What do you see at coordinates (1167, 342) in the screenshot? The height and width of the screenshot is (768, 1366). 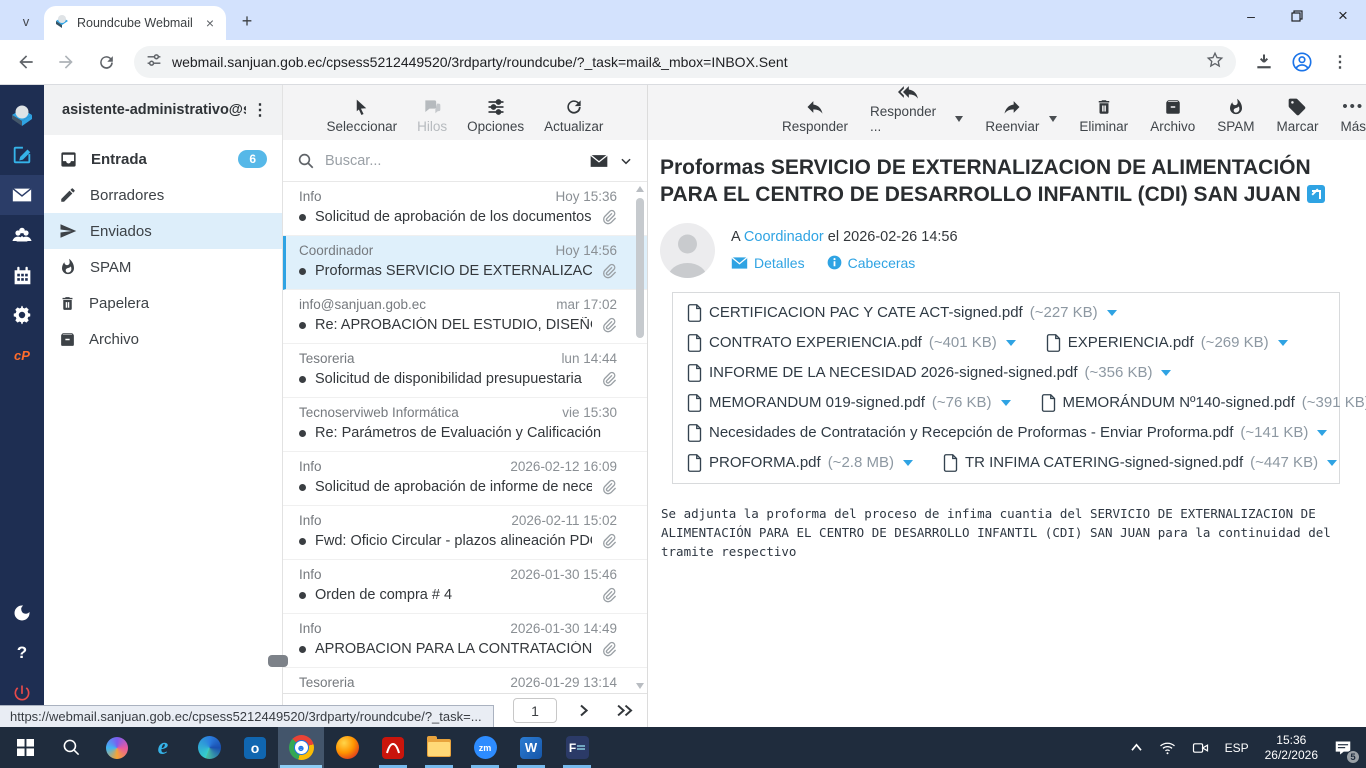 I see `attachment-item: EXPERIENCIA.pdf (~269 KB)` at bounding box center [1167, 342].